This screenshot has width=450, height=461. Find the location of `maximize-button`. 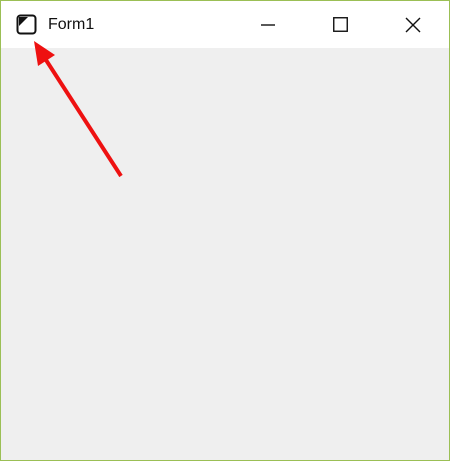

maximize-button is located at coordinates (340, 24).